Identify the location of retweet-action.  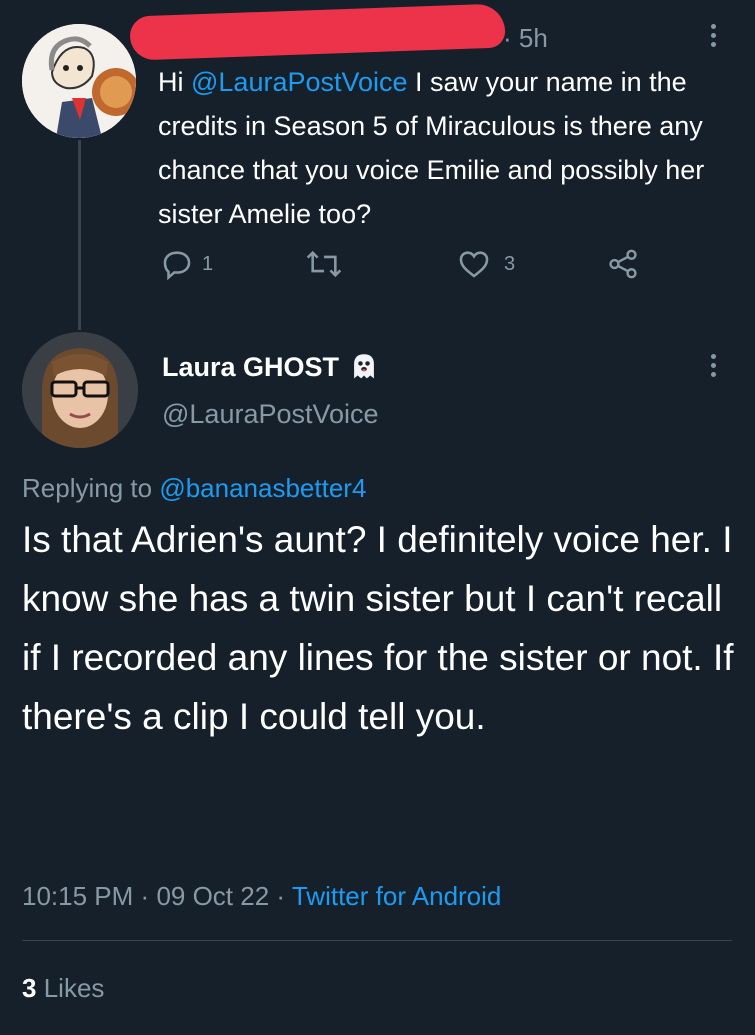
(324, 264).